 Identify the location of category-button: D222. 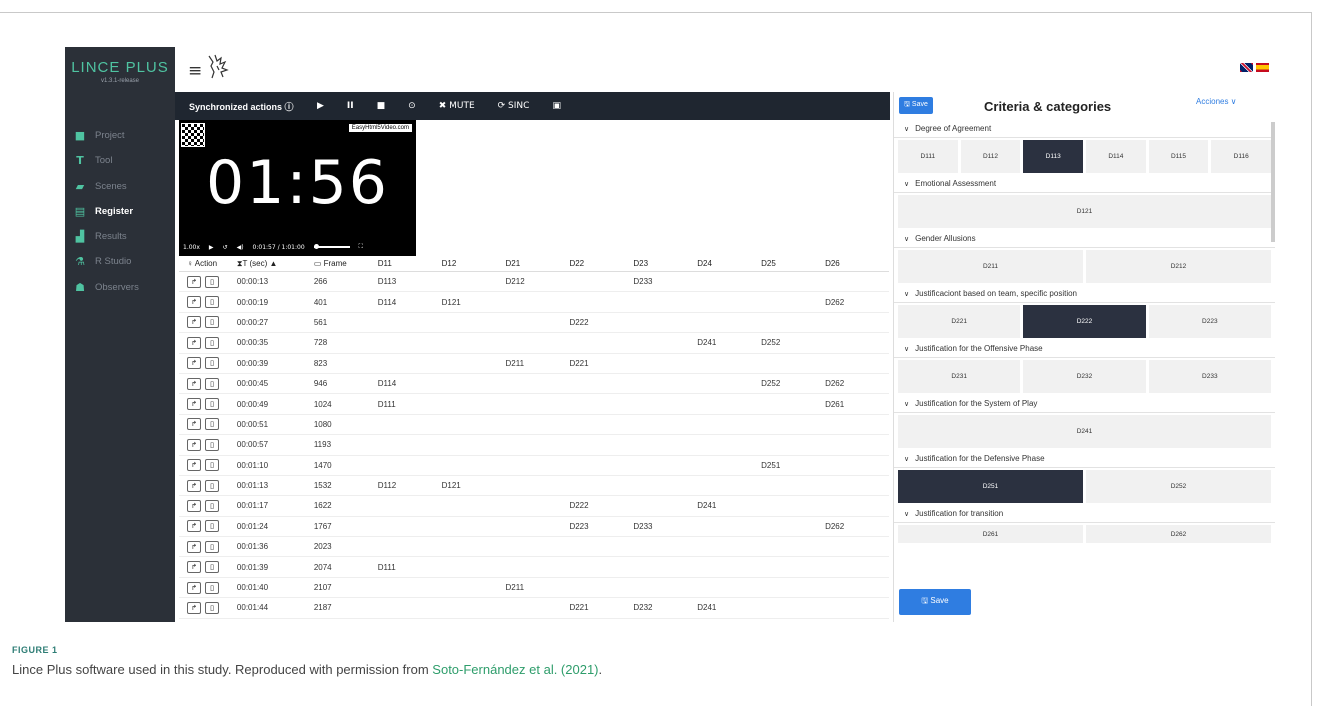
(1084, 321).